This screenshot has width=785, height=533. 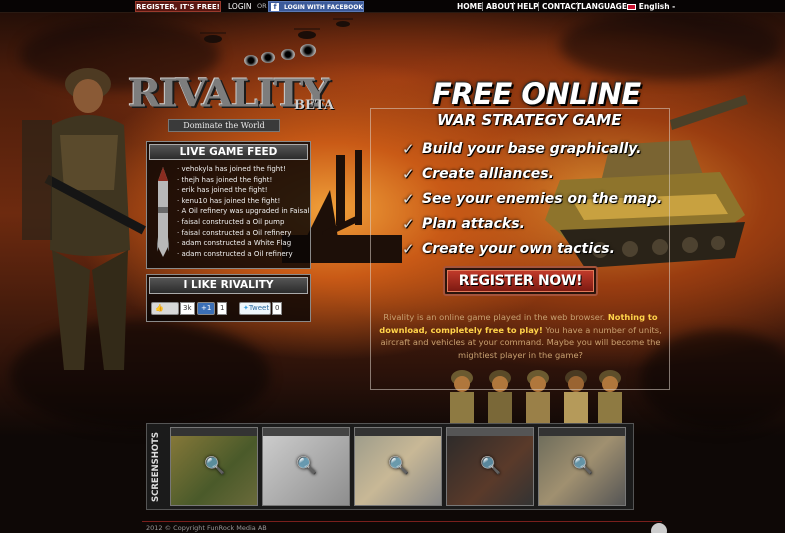 I want to click on feed-item: thejh has joined the fight!, so click(x=244, y=180).